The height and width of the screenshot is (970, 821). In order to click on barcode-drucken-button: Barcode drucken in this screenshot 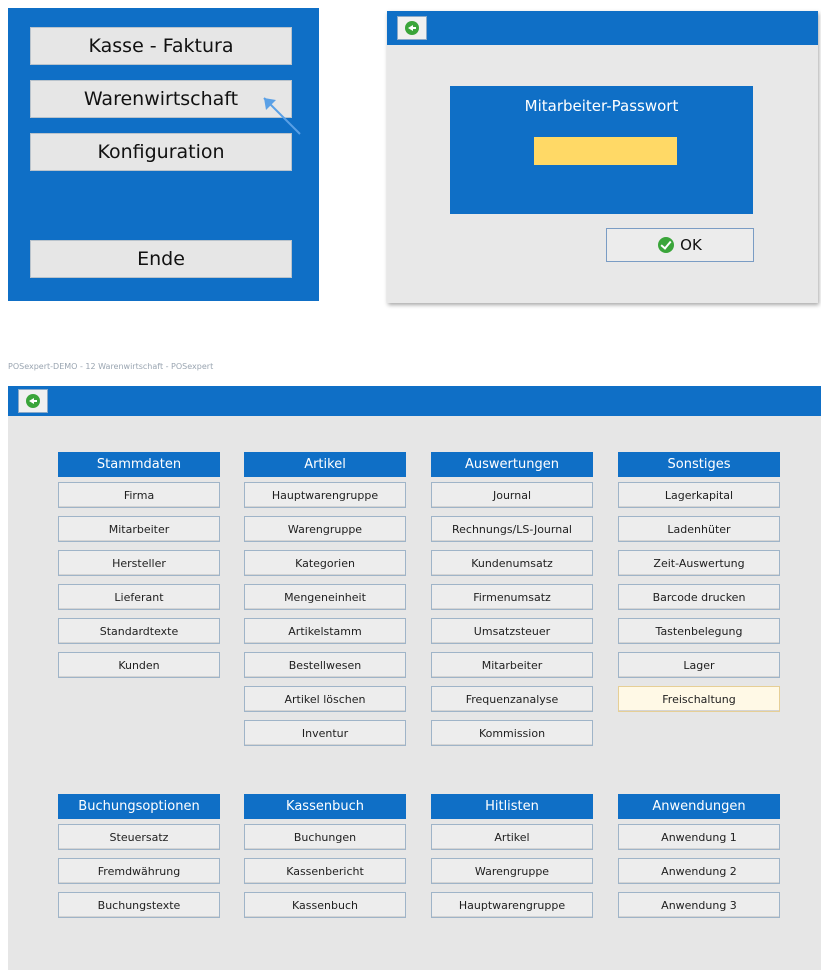, I will do `click(699, 597)`.